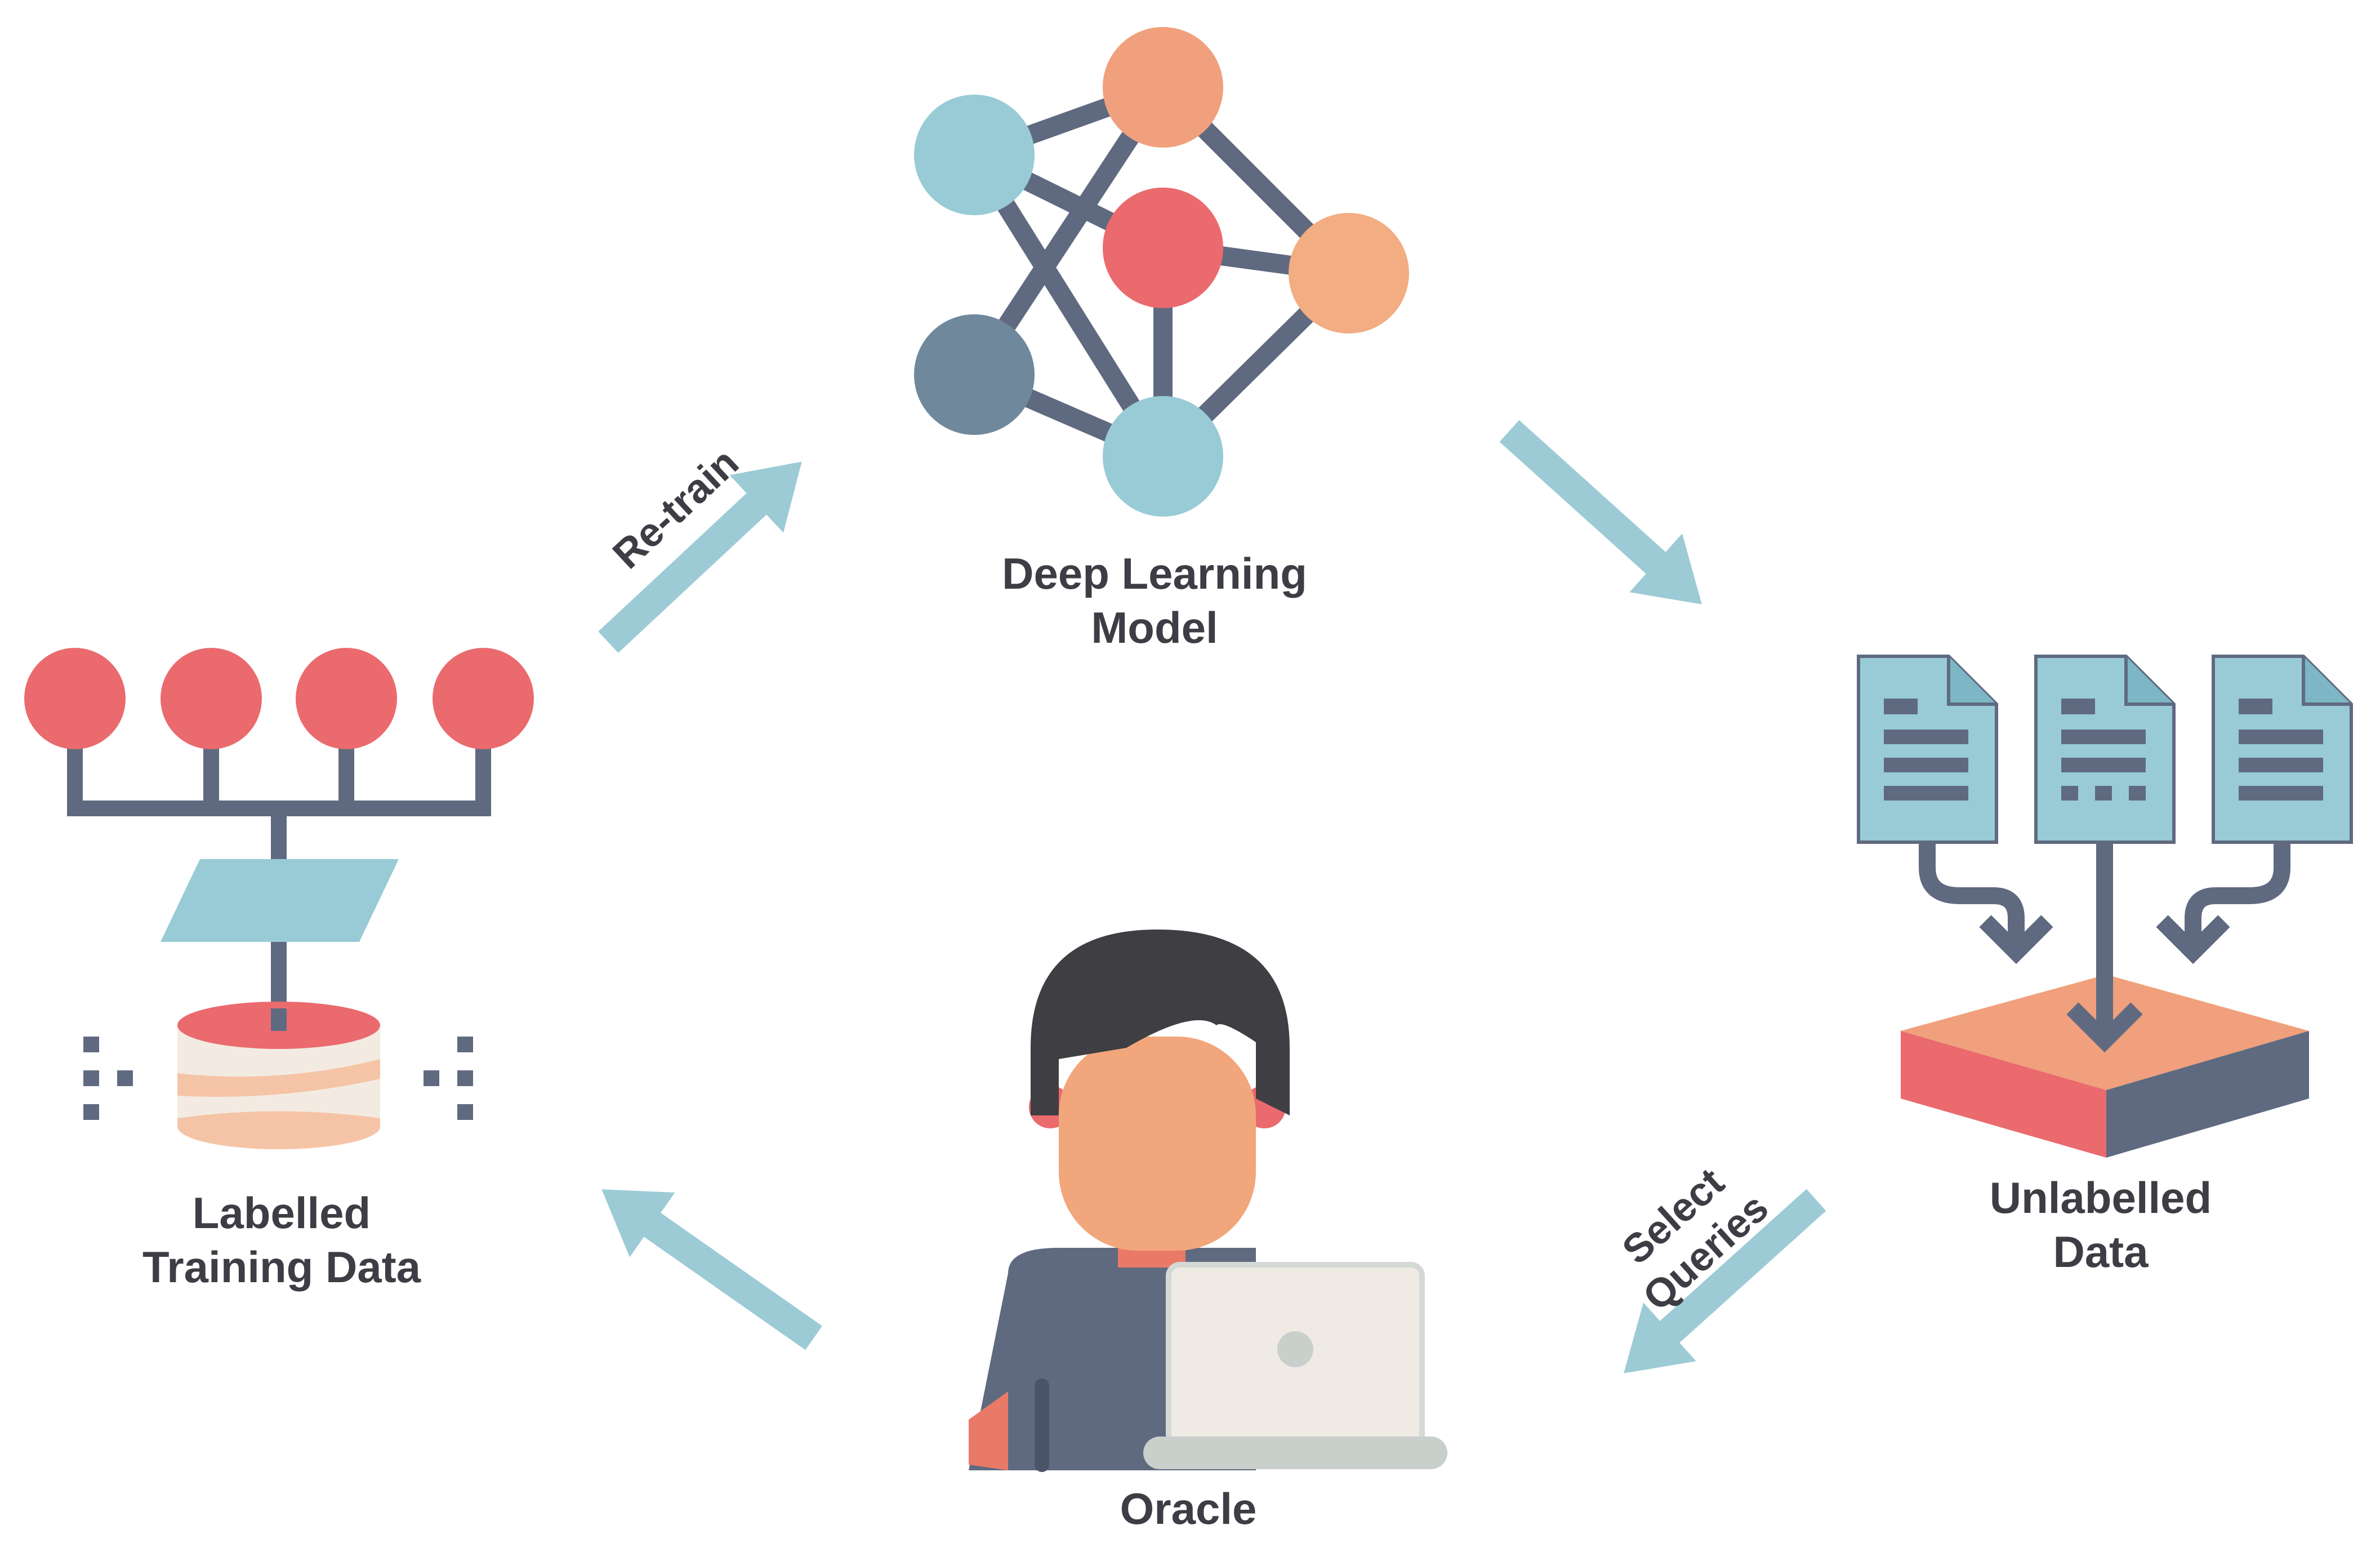  What do you see at coordinates (1295, 1453) in the screenshot?
I see `laptop-base` at bounding box center [1295, 1453].